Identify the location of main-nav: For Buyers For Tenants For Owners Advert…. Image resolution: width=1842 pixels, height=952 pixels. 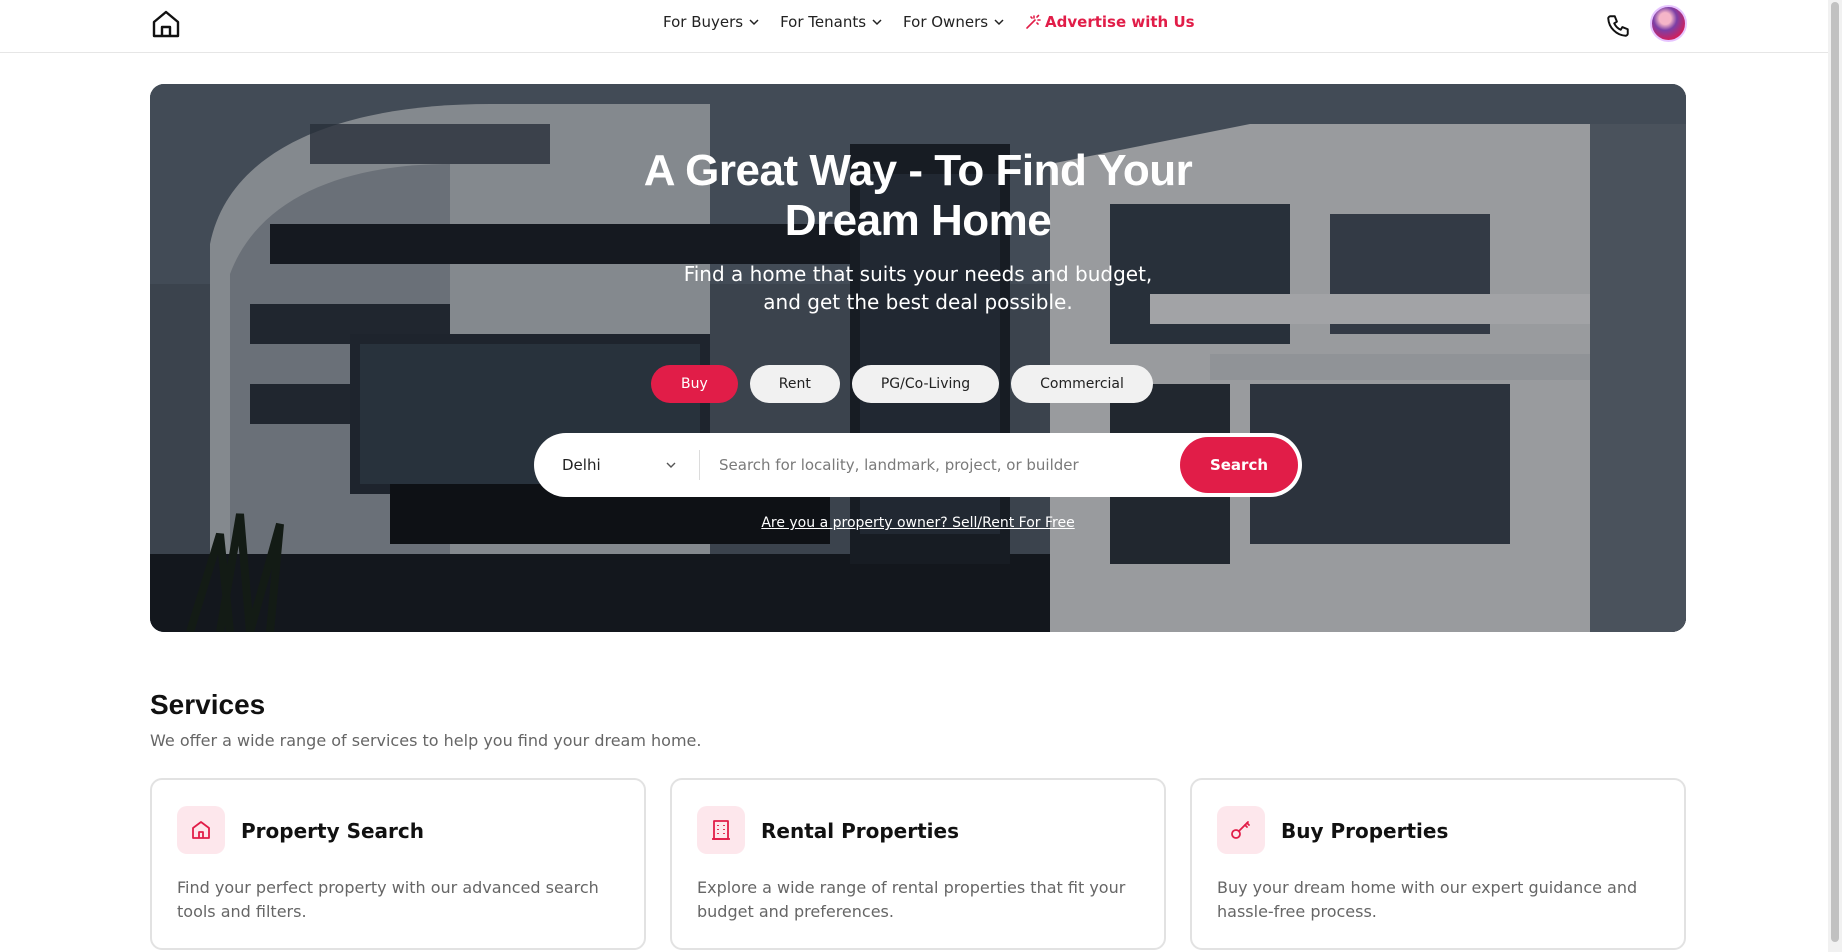
(929, 22).